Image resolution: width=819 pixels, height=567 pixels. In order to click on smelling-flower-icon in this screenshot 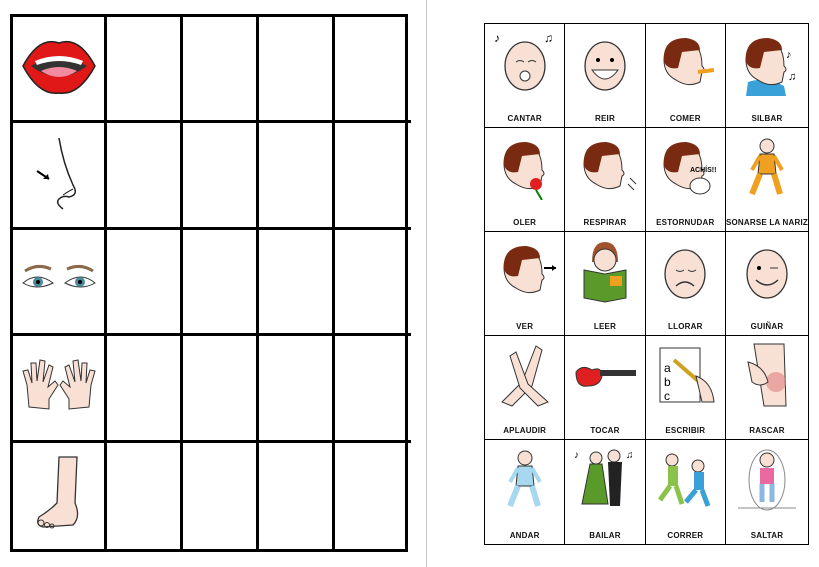, I will do `click(525, 169)`.